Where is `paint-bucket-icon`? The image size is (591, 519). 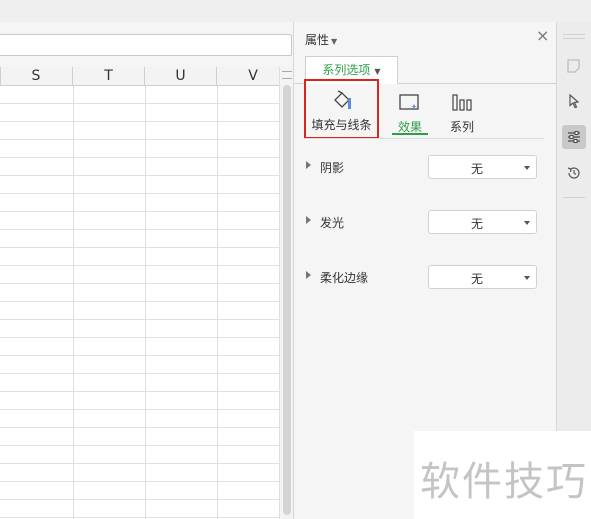
paint-bucket-icon is located at coordinates (341, 101).